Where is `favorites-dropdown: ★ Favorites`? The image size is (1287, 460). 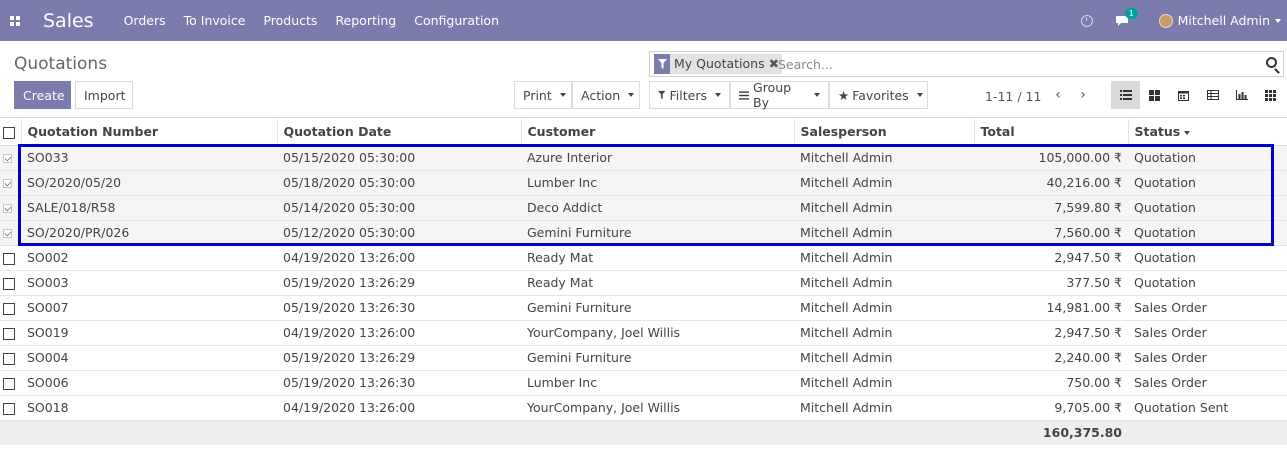
favorites-dropdown: ★ Favorites is located at coordinates (878, 95).